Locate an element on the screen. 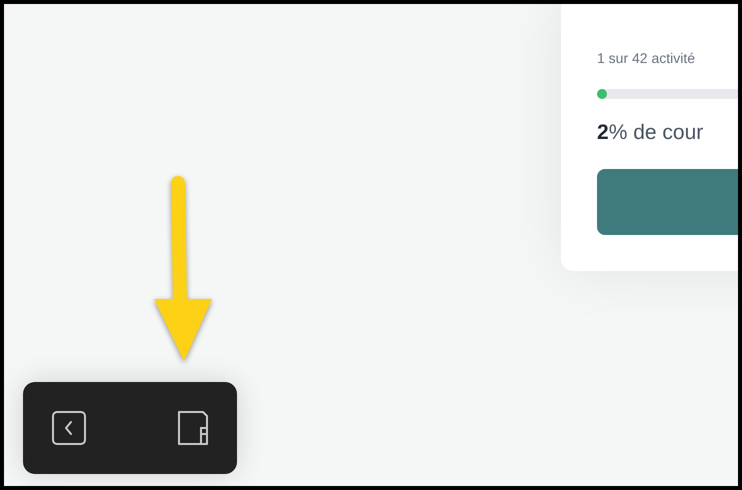 This screenshot has width=742, height=490. completion-text: 2% de cour is located at coordinates (650, 133).